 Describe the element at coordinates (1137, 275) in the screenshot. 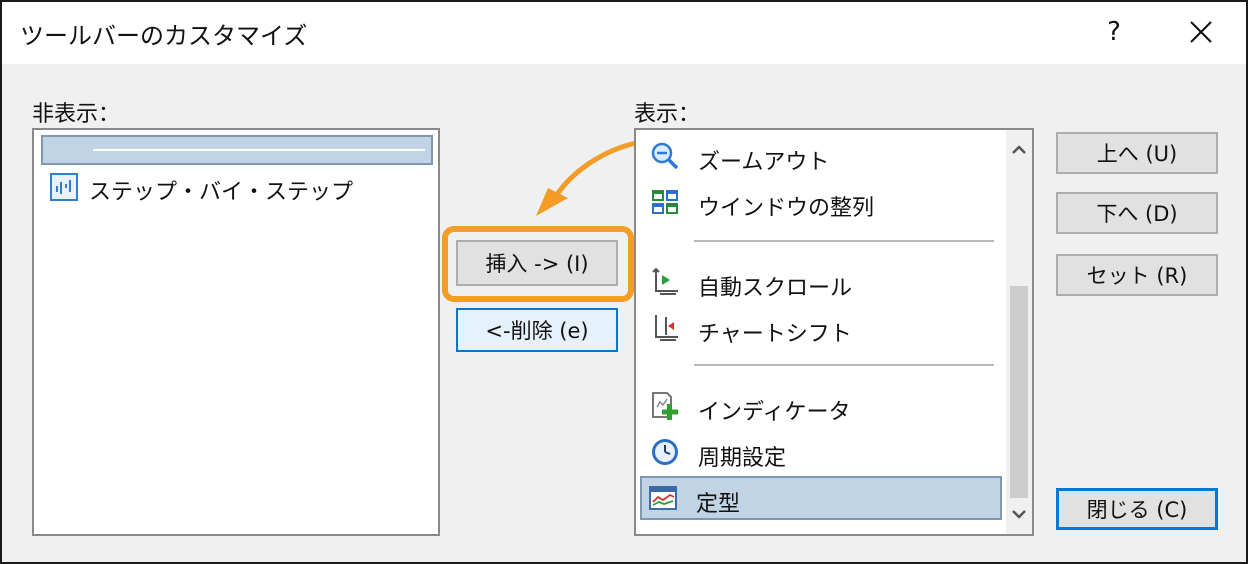

I see `reset-button: セット (R)` at that location.